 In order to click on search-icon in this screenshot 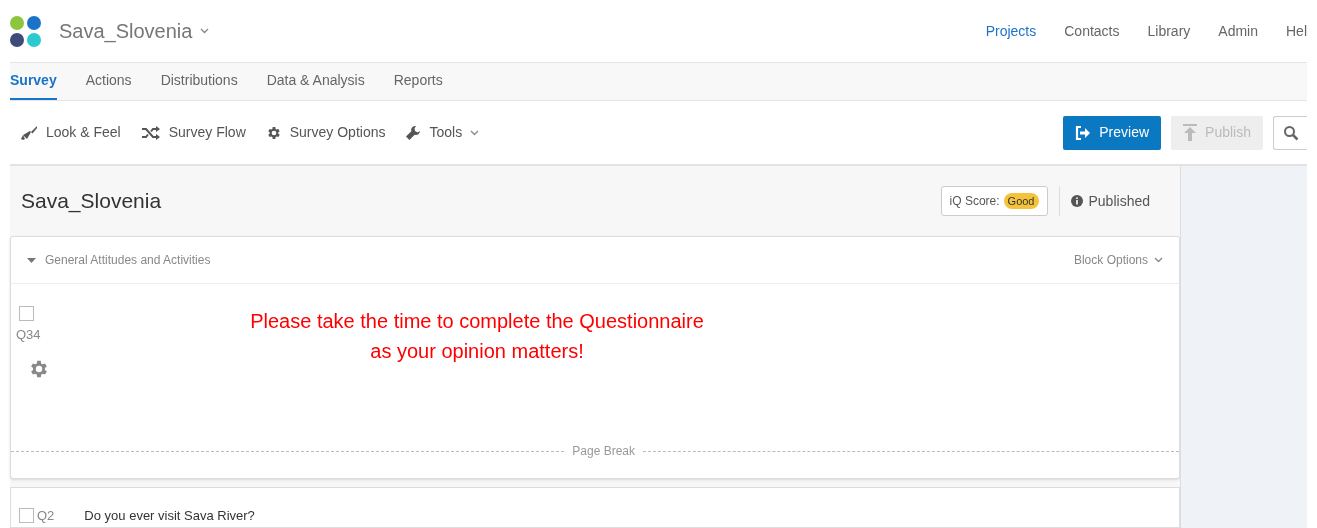, I will do `click(1290, 132)`.